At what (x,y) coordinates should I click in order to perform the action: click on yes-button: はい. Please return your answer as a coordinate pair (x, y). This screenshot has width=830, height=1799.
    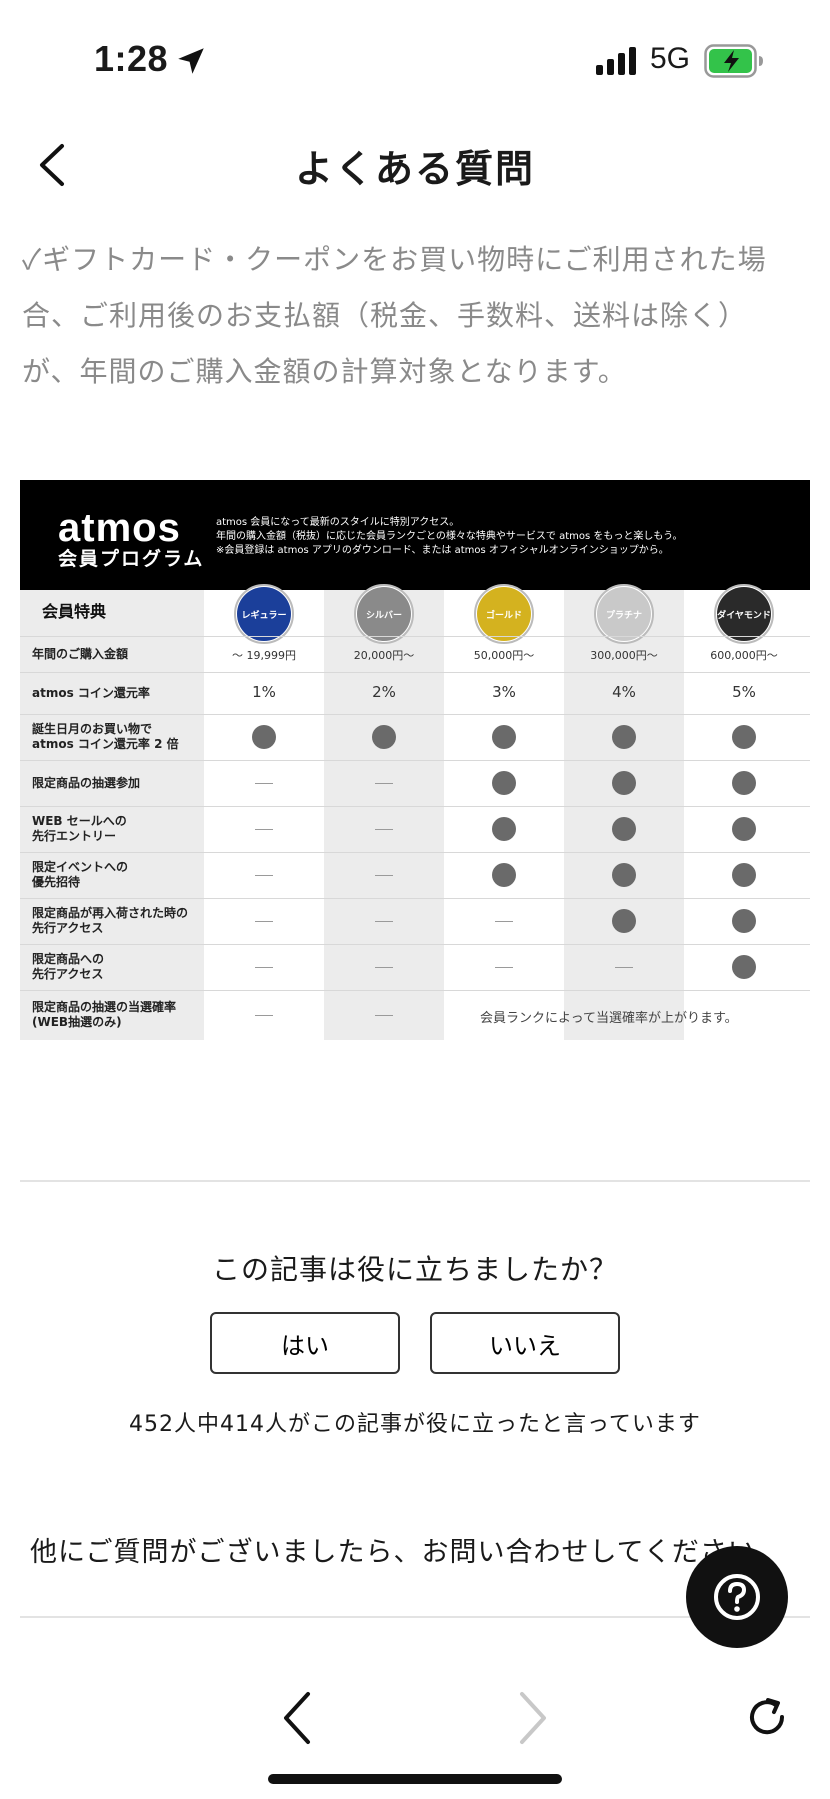
    Looking at the image, I should click on (305, 1343).